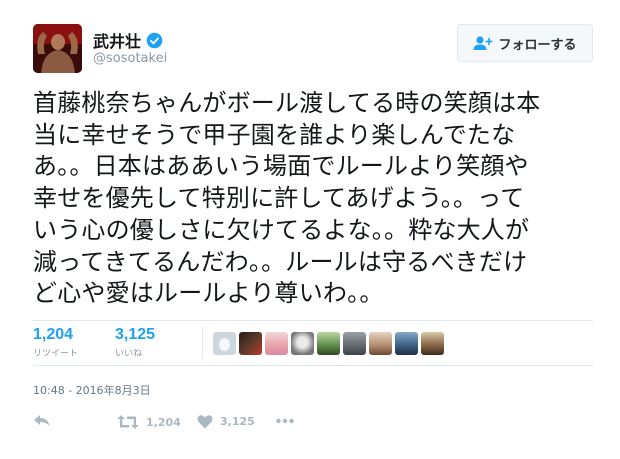 The width and height of the screenshot is (620, 459). What do you see at coordinates (53, 334) in the screenshot?
I see `retweet-count: 1,204` at bounding box center [53, 334].